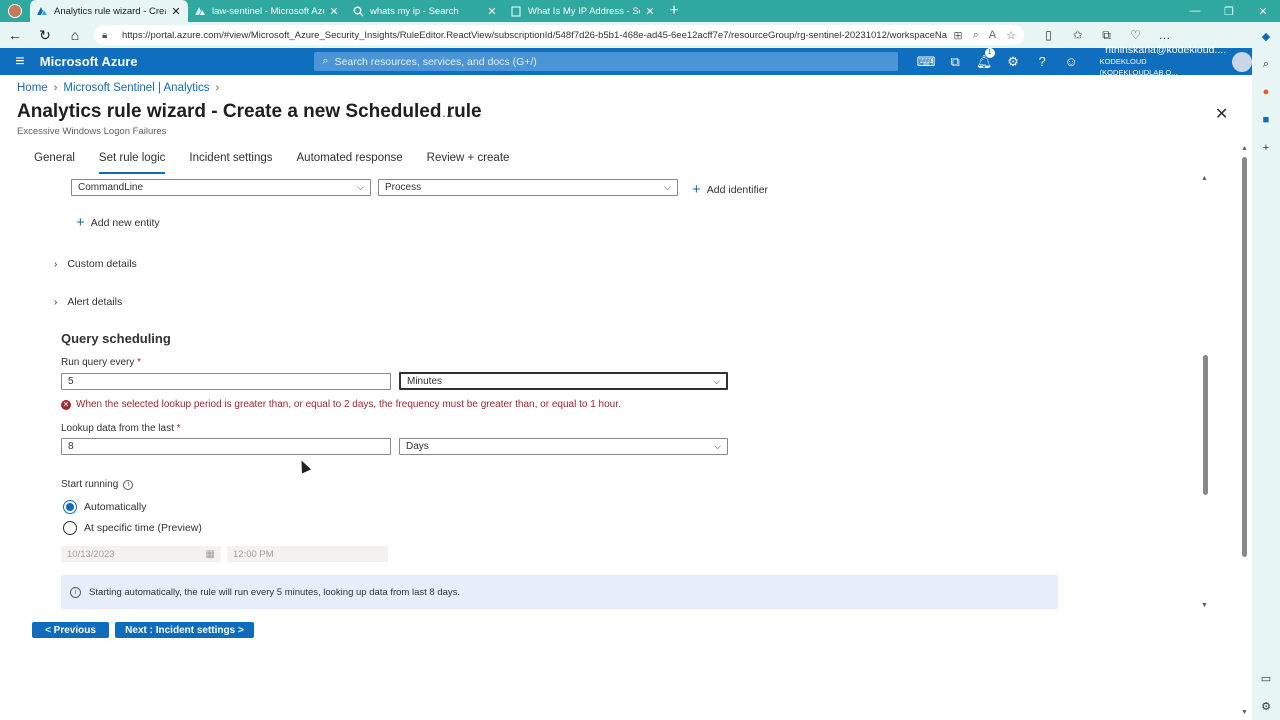  I want to click on page-scrollbar: ▲ ▼, so click(1245, 432).